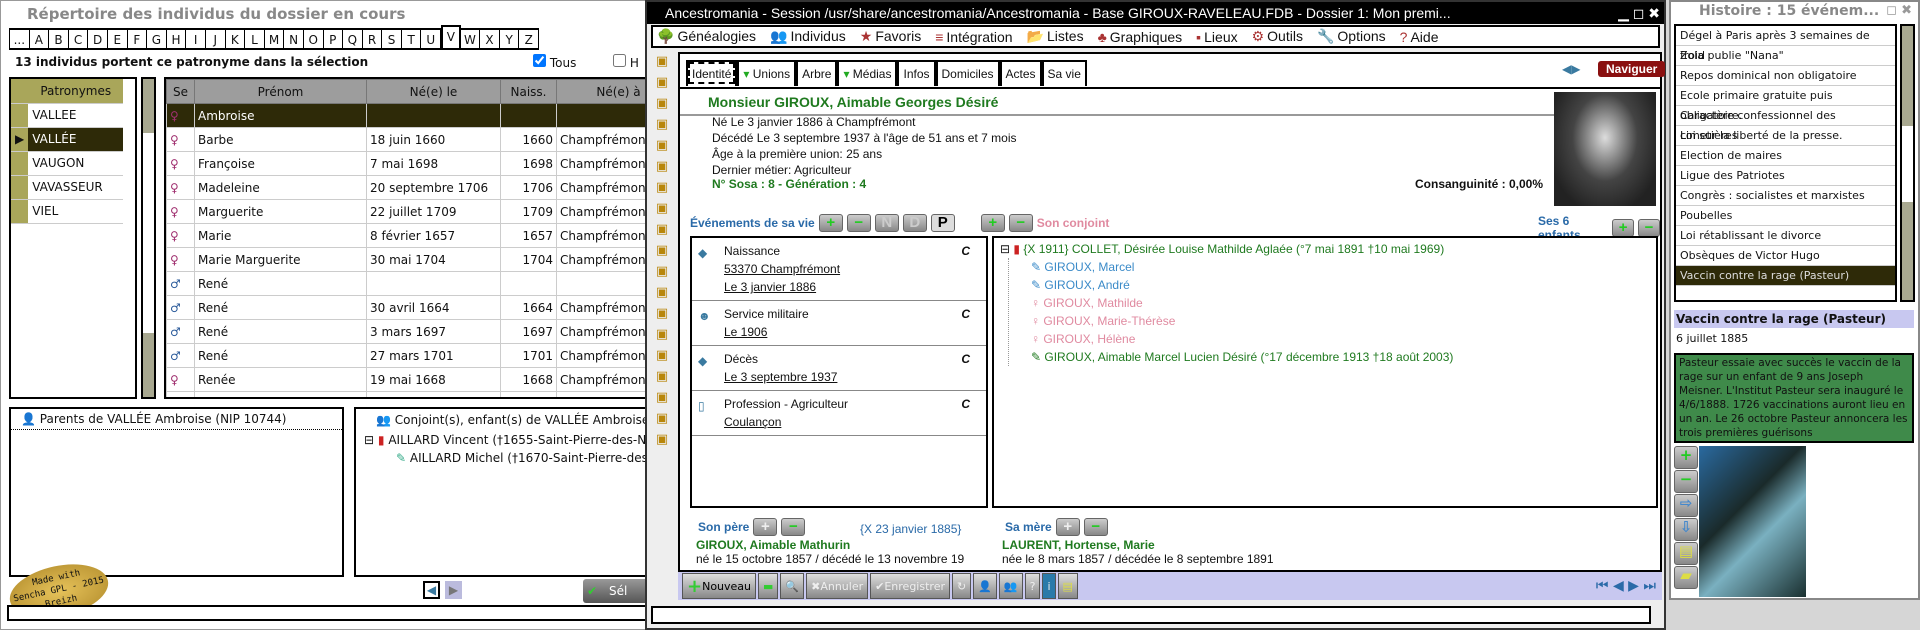 Image resolution: width=1920 pixels, height=630 pixels. I want to click on event-detail: Le 3 janvier 1886, so click(855, 287).